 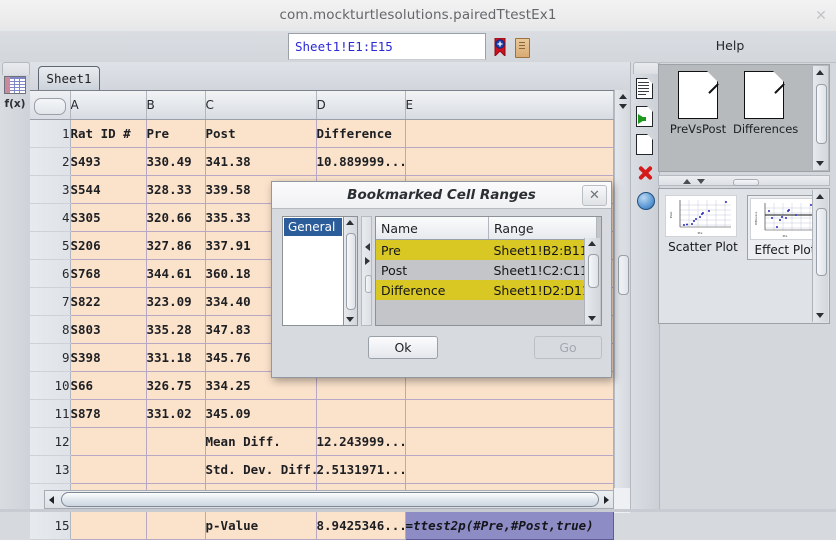 What do you see at coordinates (15, 85) in the screenshot?
I see `spreadsheet-icon` at bounding box center [15, 85].